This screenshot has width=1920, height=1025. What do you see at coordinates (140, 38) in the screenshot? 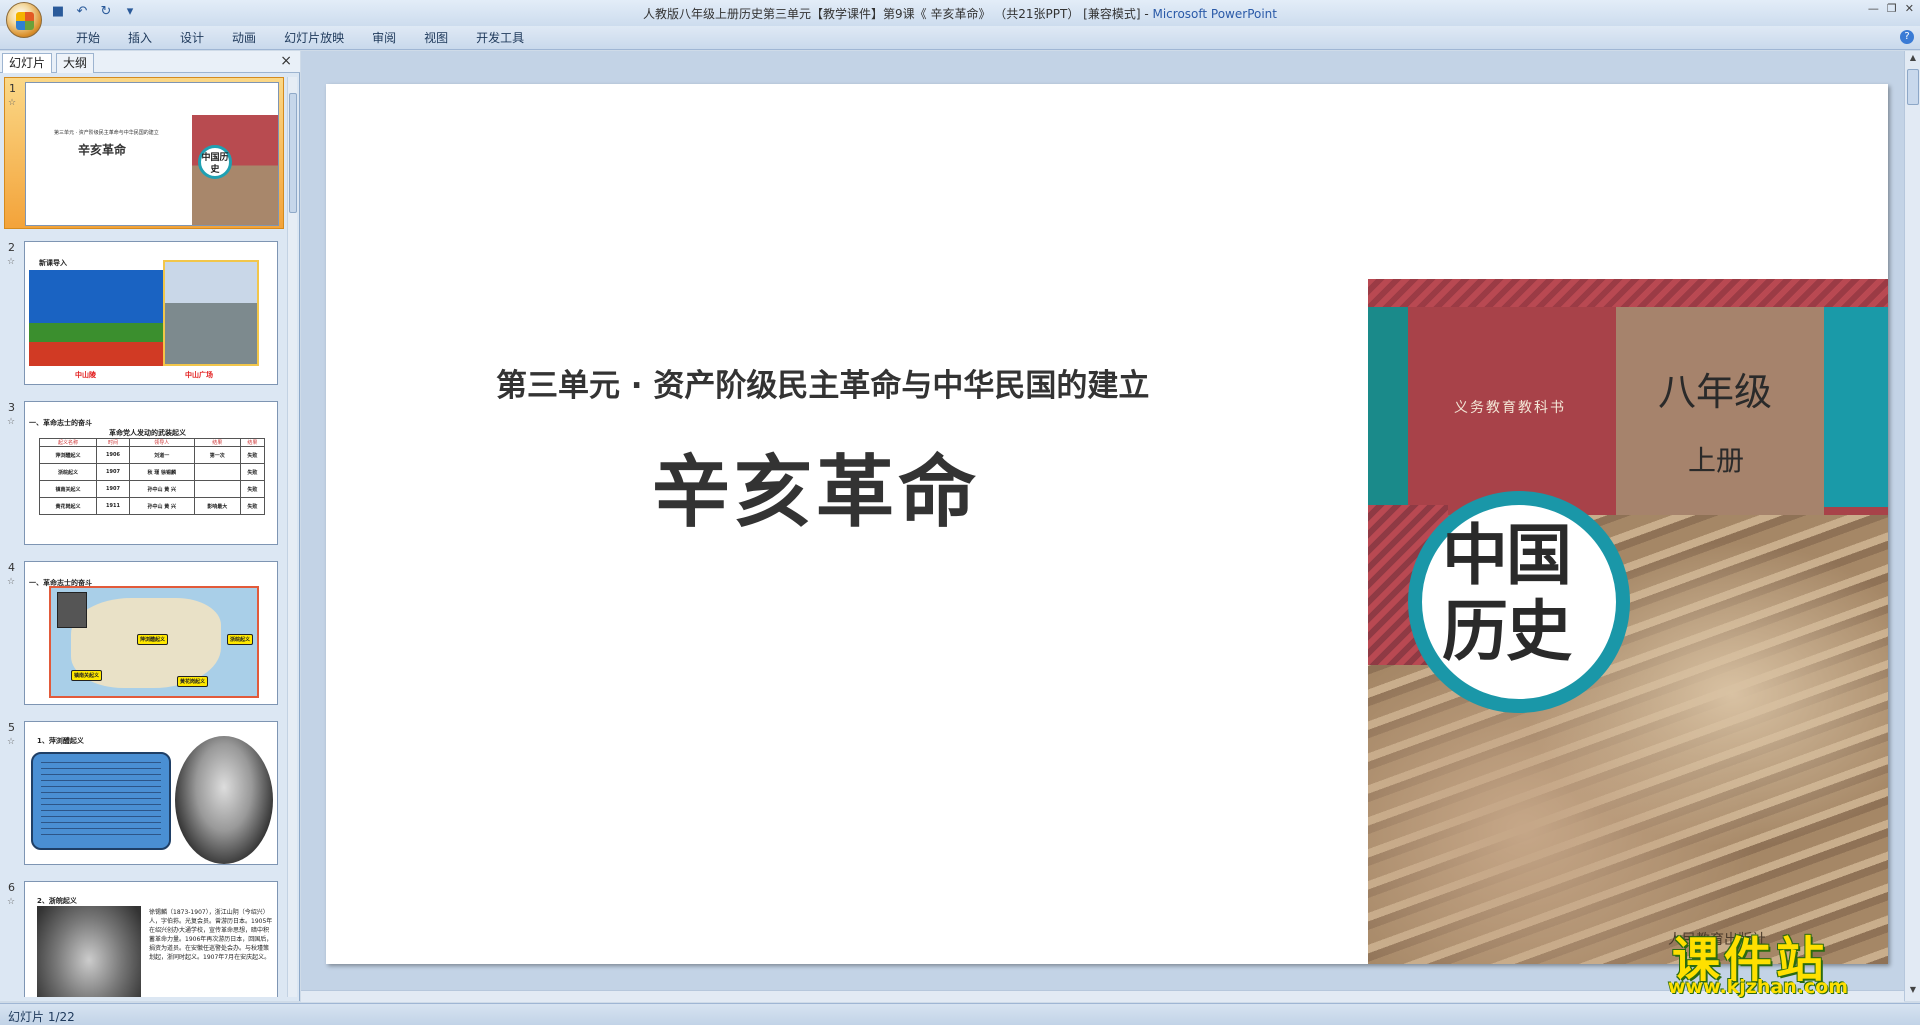
I see `tab-insert: 插入` at bounding box center [140, 38].